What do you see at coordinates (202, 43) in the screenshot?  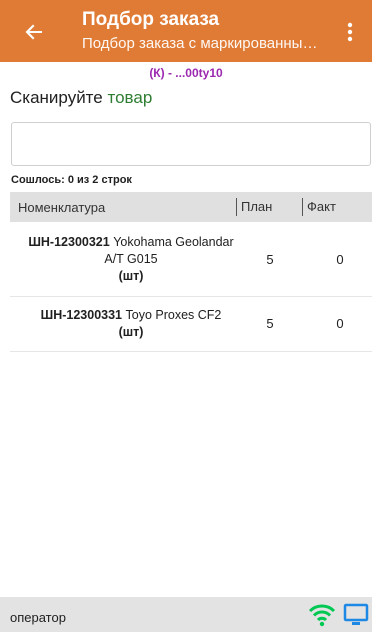 I see `page-subtitle: Подбор заказа с маркированным товаром` at bounding box center [202, 43].